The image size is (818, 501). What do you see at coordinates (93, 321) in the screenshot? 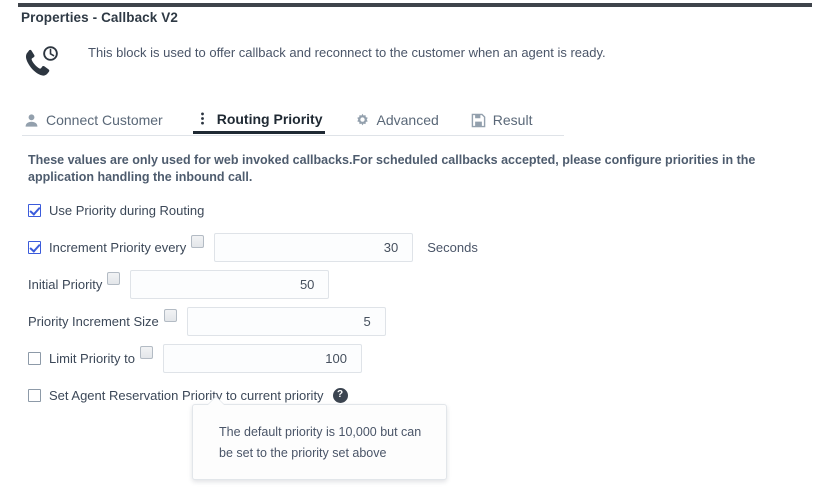
I see `priority-increment-size-label: Priority Increment Size` at bounding box center [93, 321].